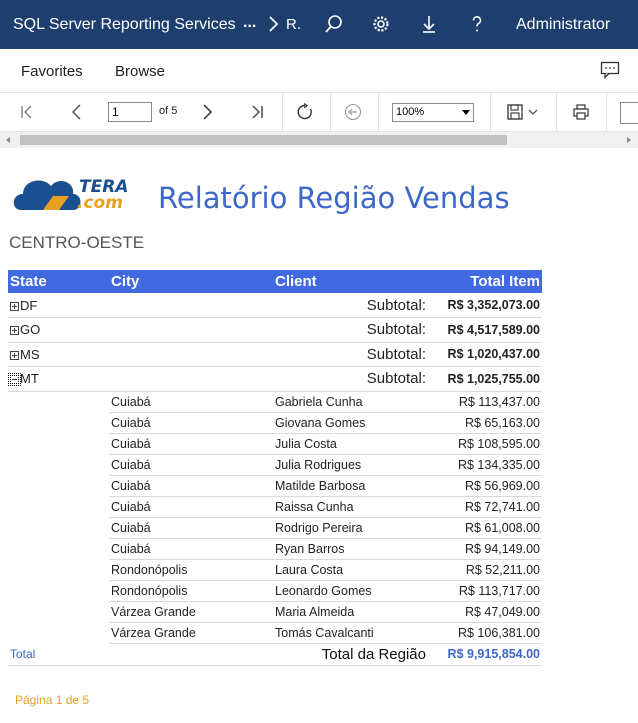 The height and width of the screenshot is (723, 638). I want to click on state-cell: GO, so click(58, 330).